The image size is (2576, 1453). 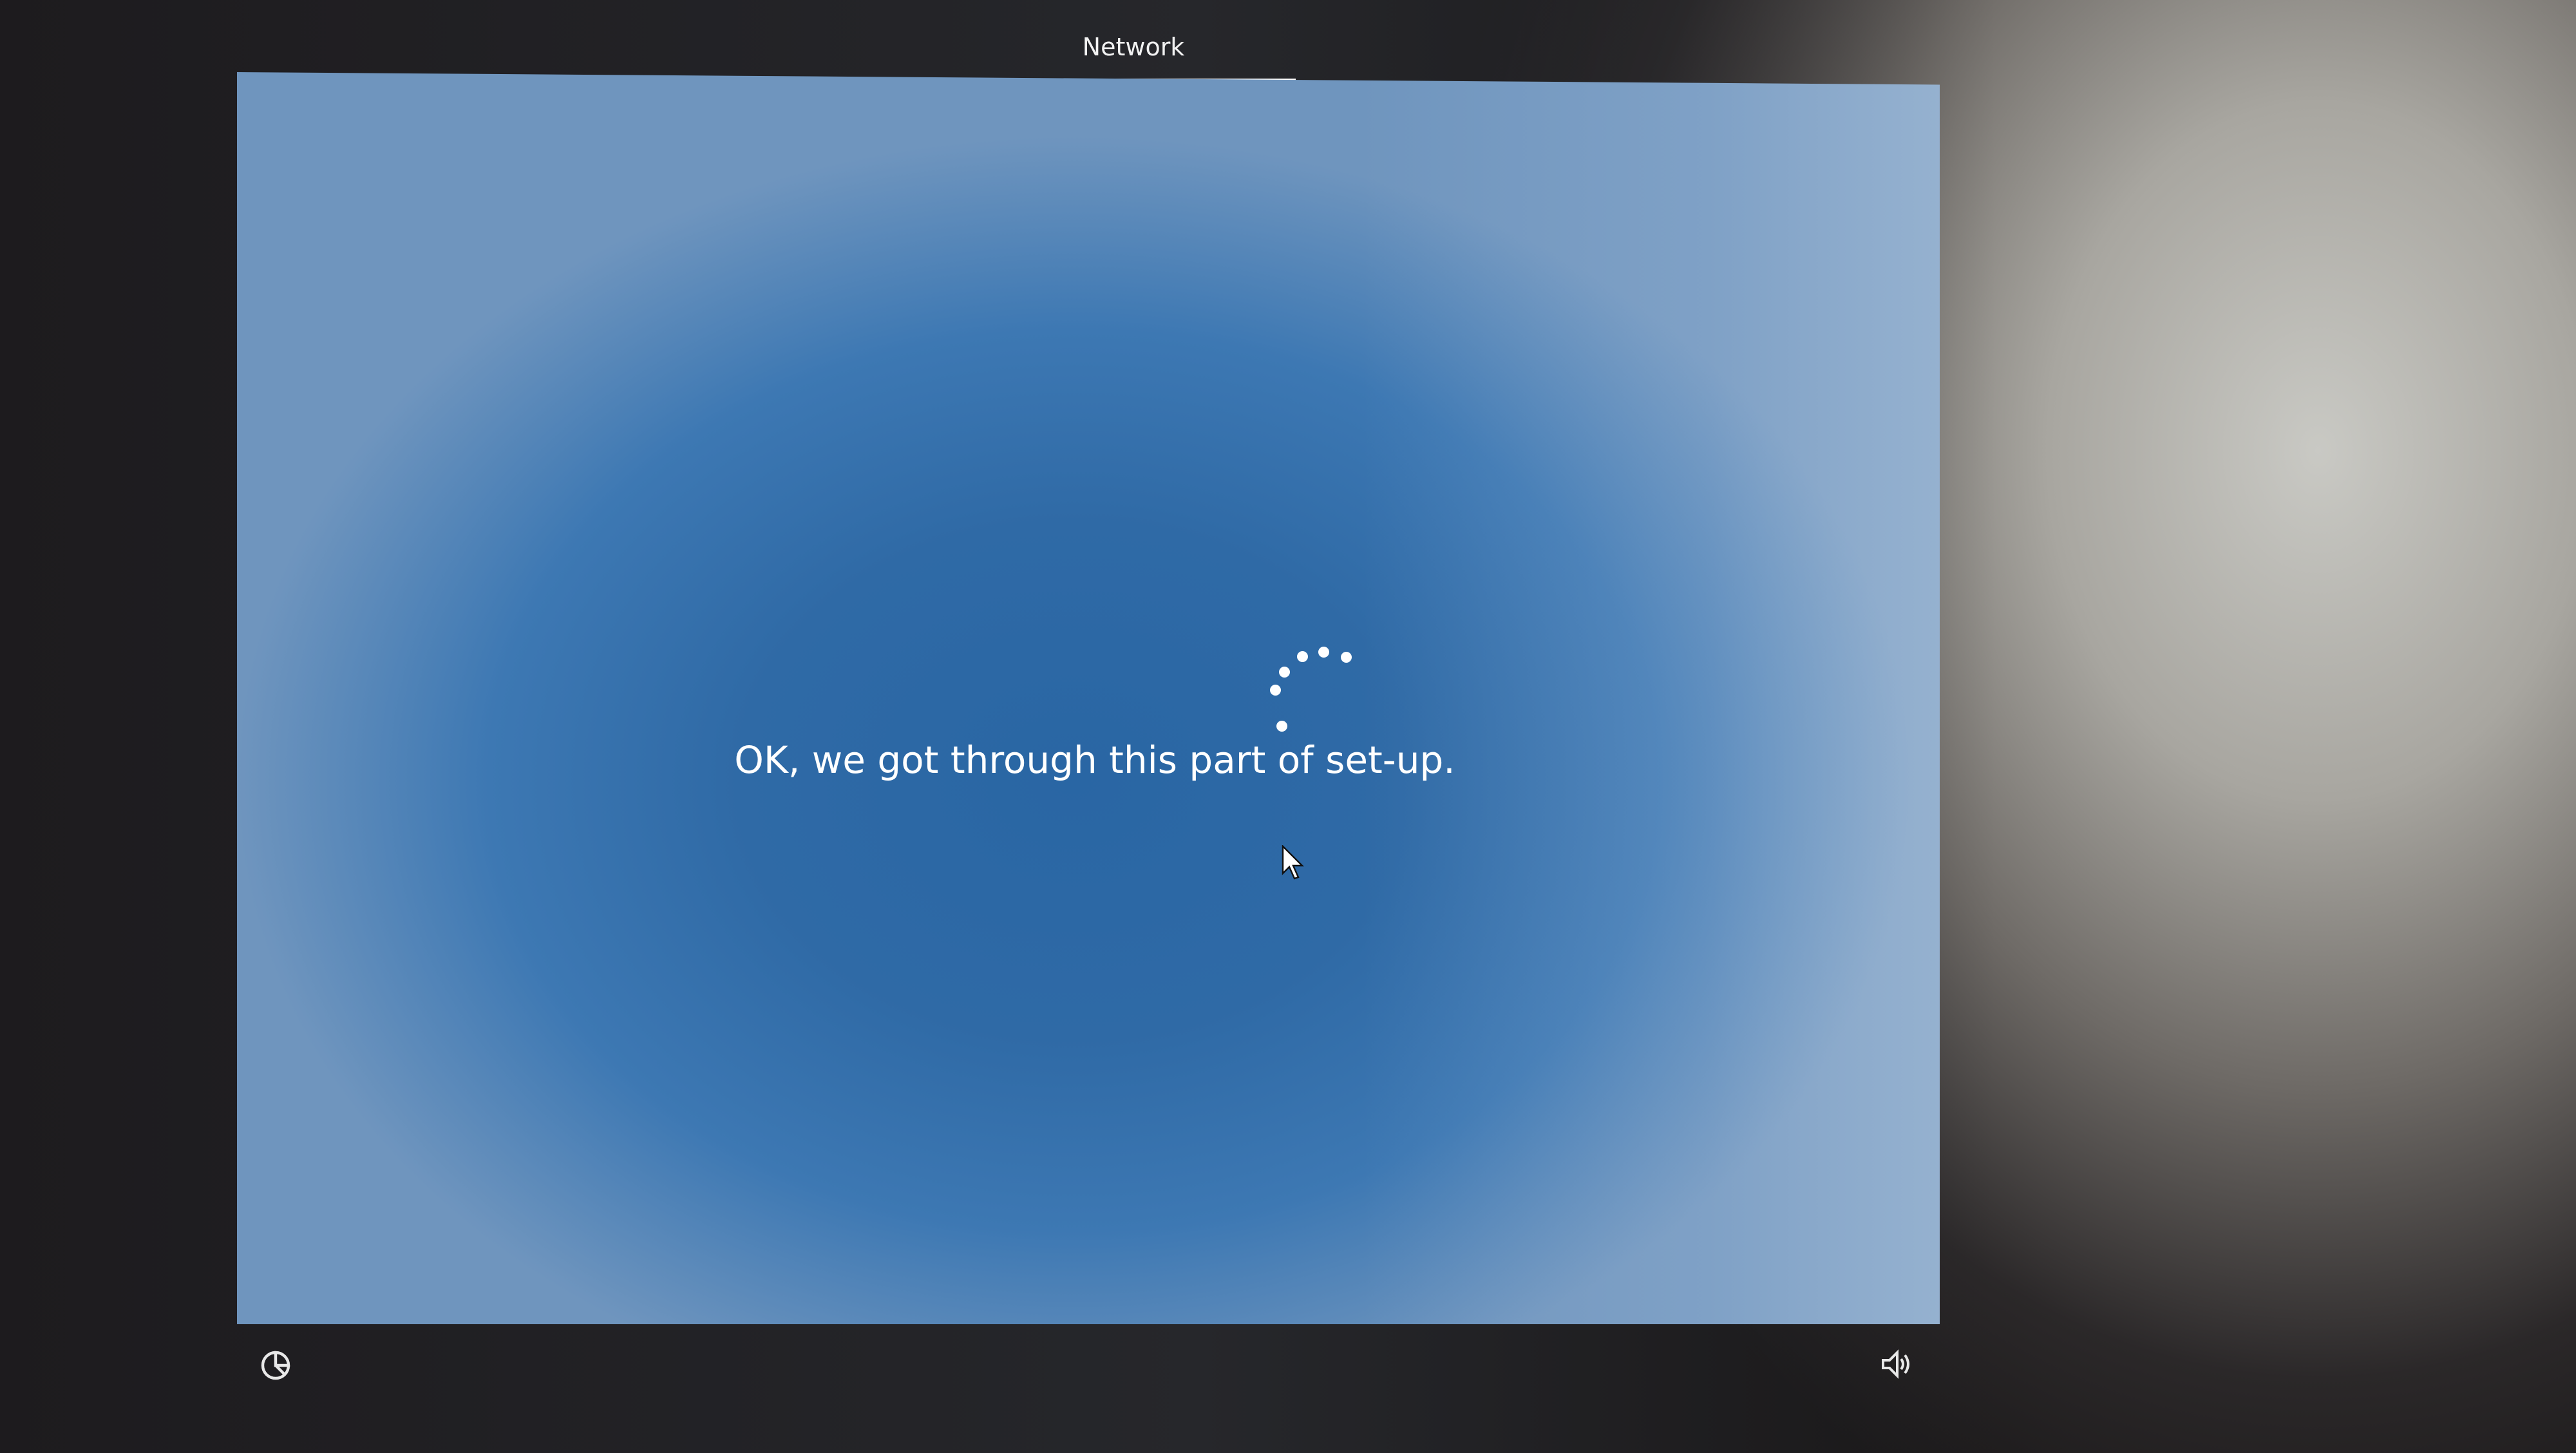 What do you see at coordinates (1896, 1364) in the screenshot?
I see `volume-icon` at bounding box center [1896, 1364].